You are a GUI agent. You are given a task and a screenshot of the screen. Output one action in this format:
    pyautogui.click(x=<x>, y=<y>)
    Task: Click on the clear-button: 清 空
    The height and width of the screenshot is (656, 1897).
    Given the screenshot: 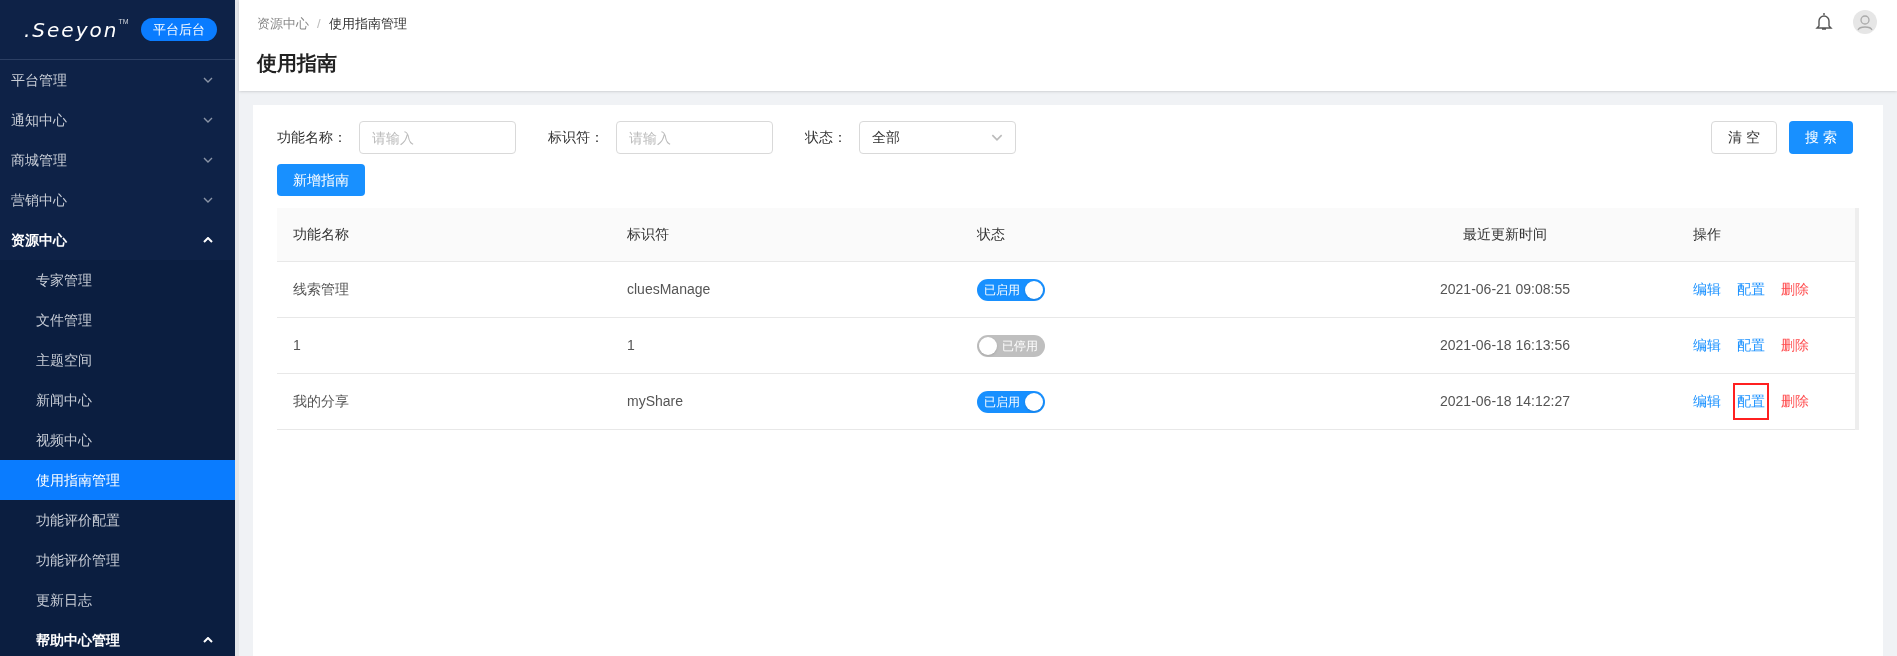 What is the action you would take?
    pyautogui.click(x=1744, y=137)
    